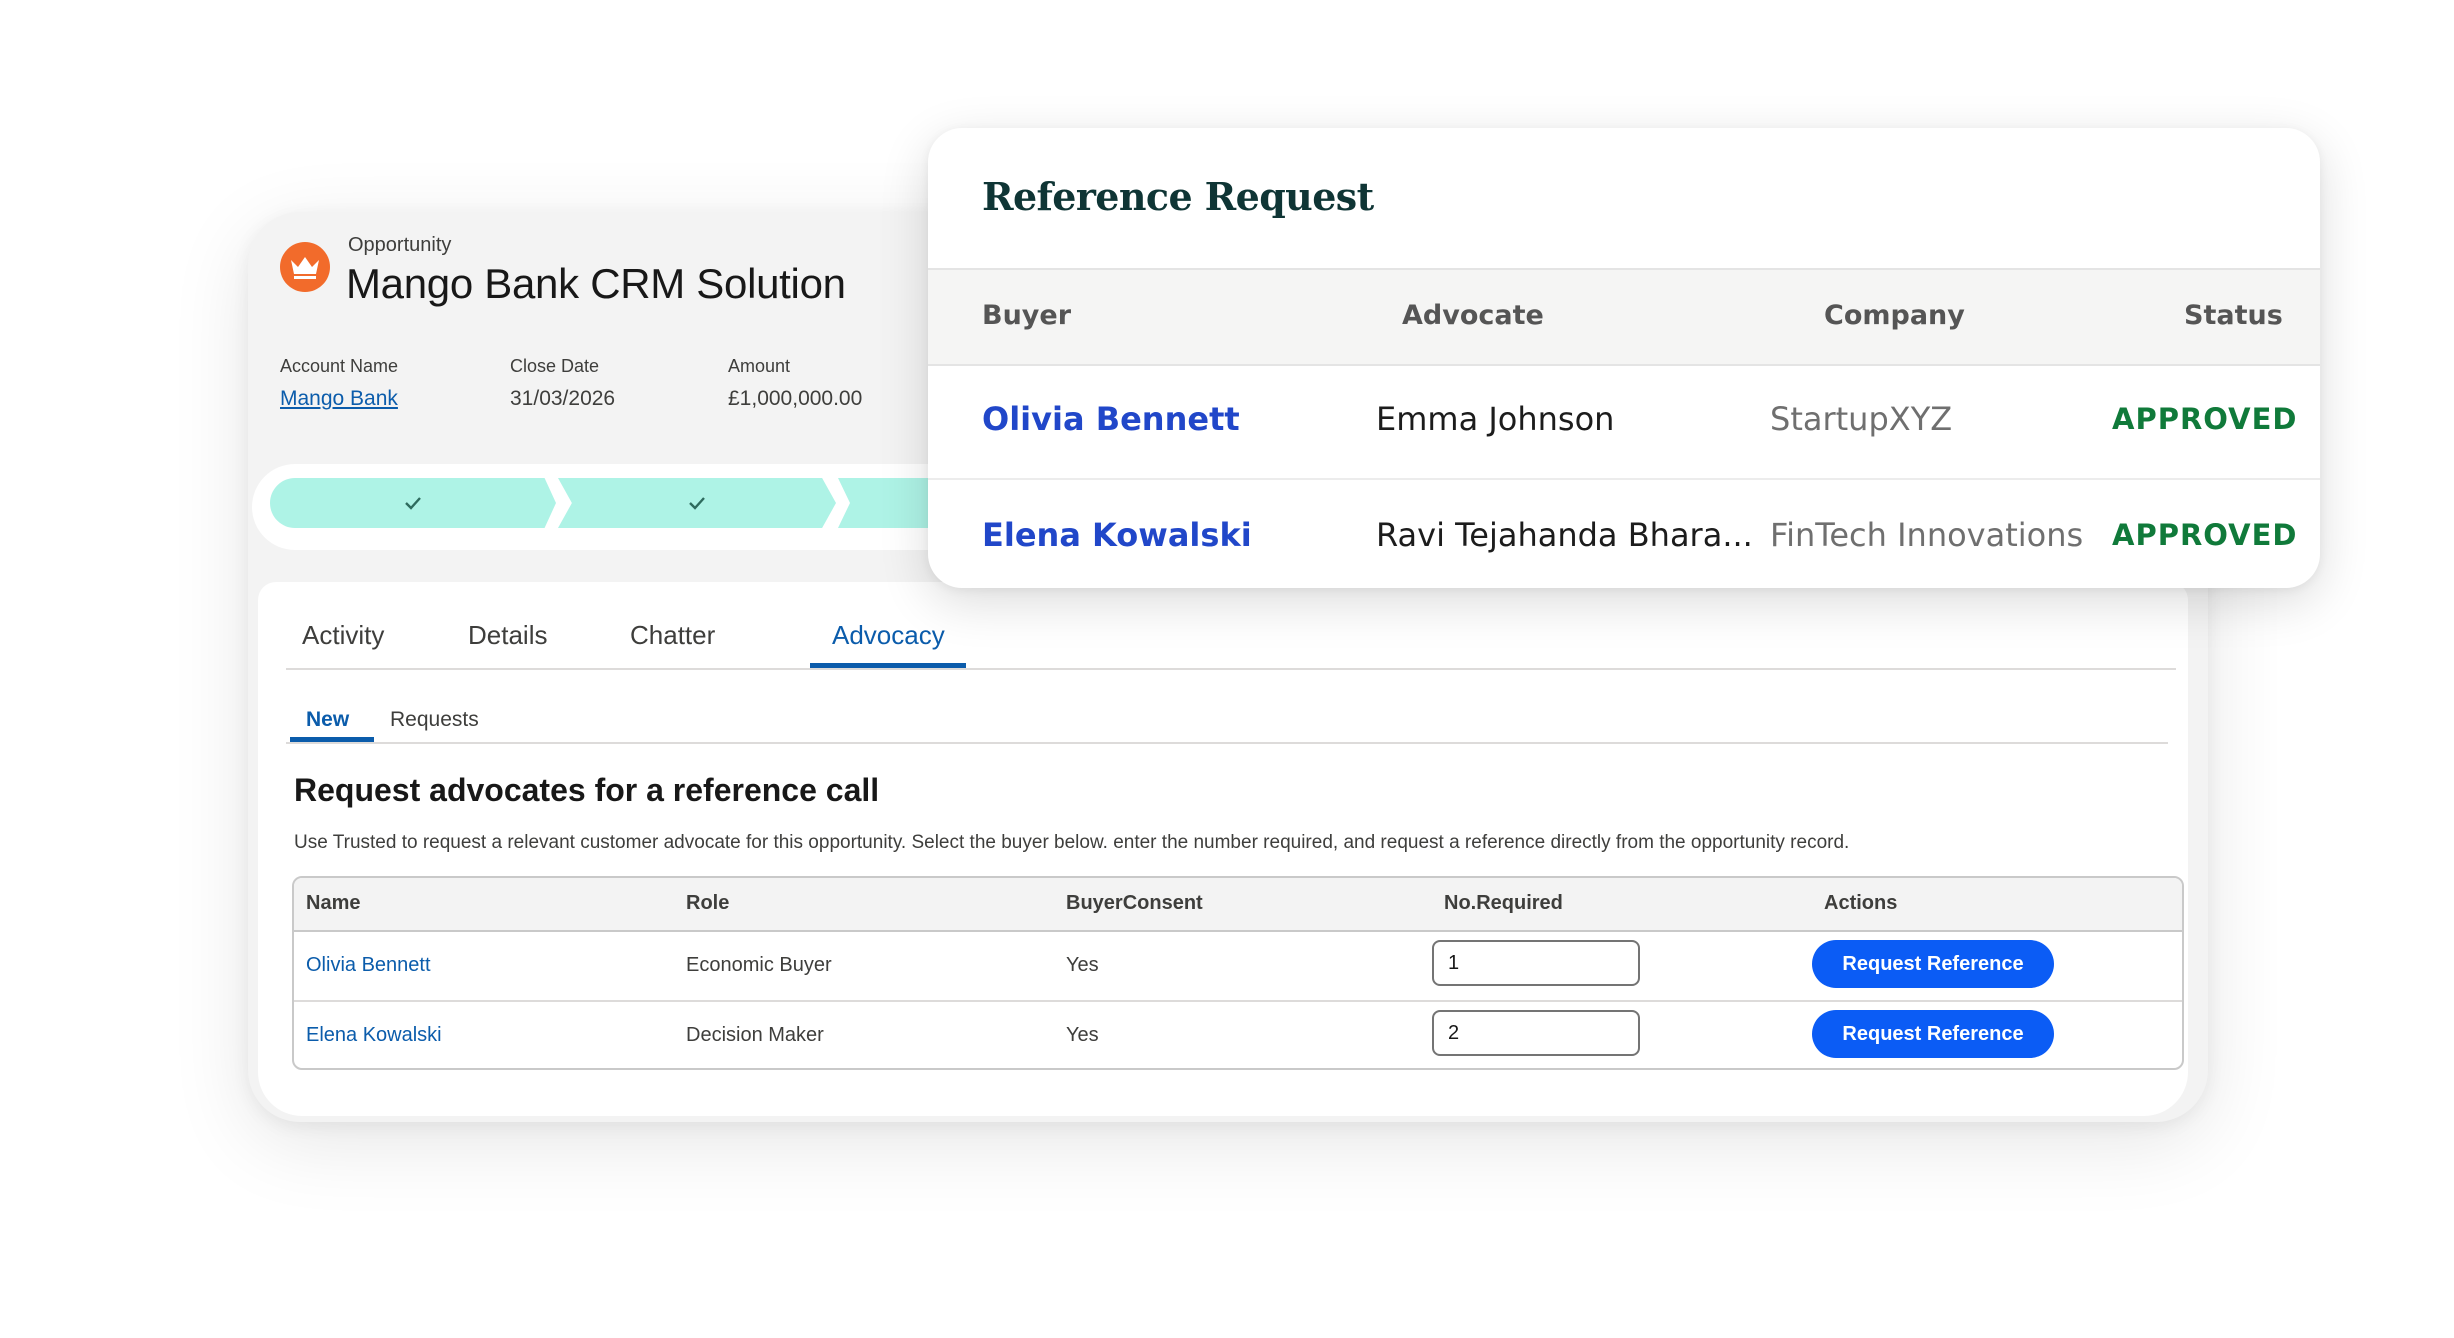 This screenshot has height=1338, width=2454. What do you see at coordinates (1503, 903) in the screenshot?
I see `column-header-no-required: No.Required` at bounding box center [1503, 903].